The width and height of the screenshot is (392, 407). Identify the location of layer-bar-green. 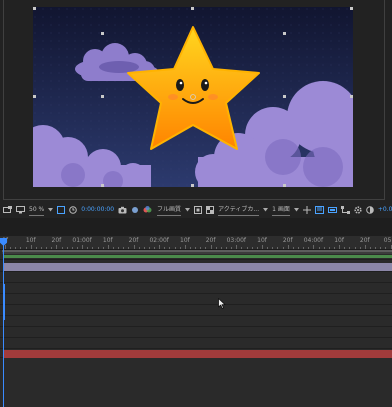
(197, 256).